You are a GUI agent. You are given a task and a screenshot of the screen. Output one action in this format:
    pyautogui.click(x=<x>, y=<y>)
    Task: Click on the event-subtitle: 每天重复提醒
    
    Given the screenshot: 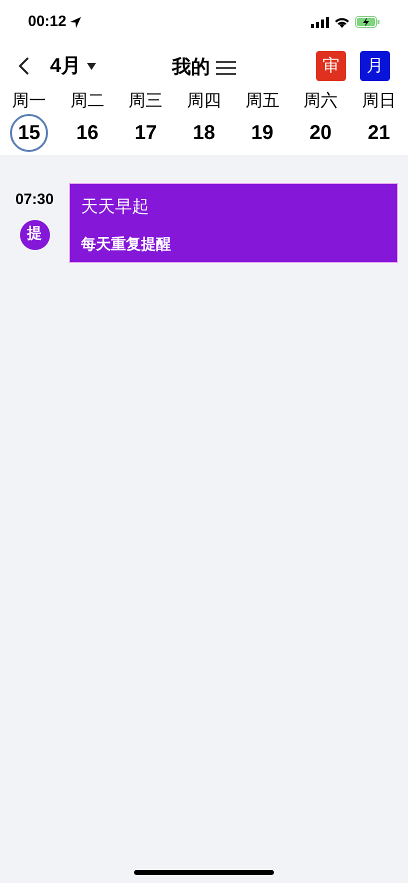 What is the action you would take?
    pyautogui.click(x=126, y=244)
    